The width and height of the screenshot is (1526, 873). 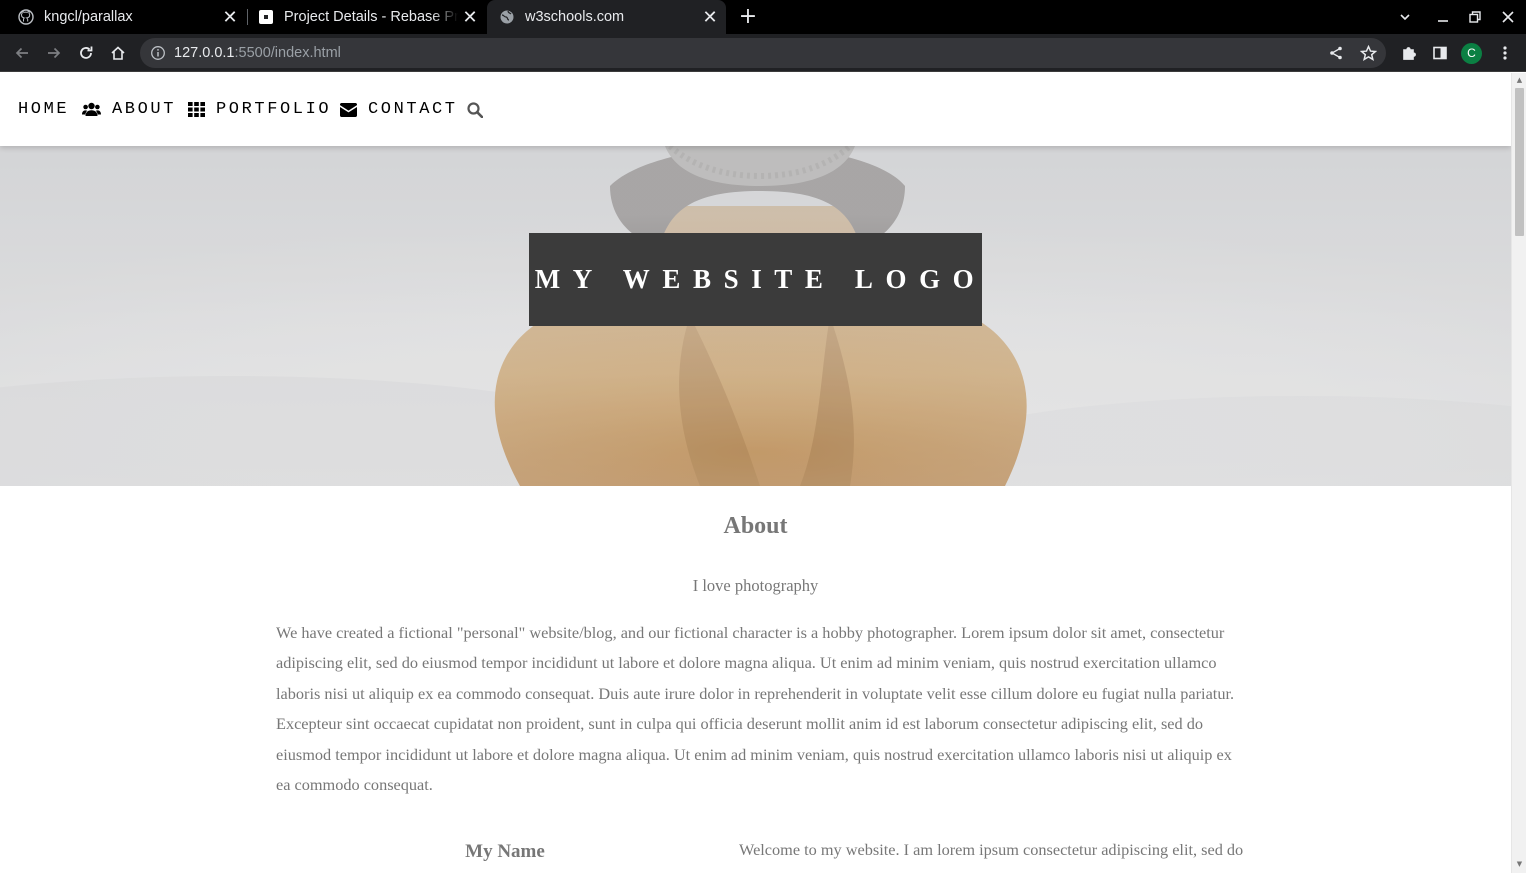 What do you see at coordinates (88, 17) in the screenshot?
I see `tab-title: kngcl/parallax` at bounding box center [88, 17].